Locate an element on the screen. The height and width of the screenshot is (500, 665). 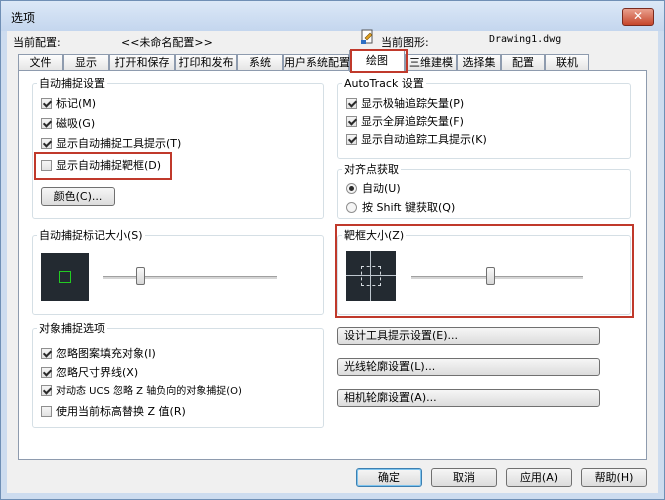
ignore-extension-lines-label: 忽略尺寸界线(X) is located at coordinates (97, 372).